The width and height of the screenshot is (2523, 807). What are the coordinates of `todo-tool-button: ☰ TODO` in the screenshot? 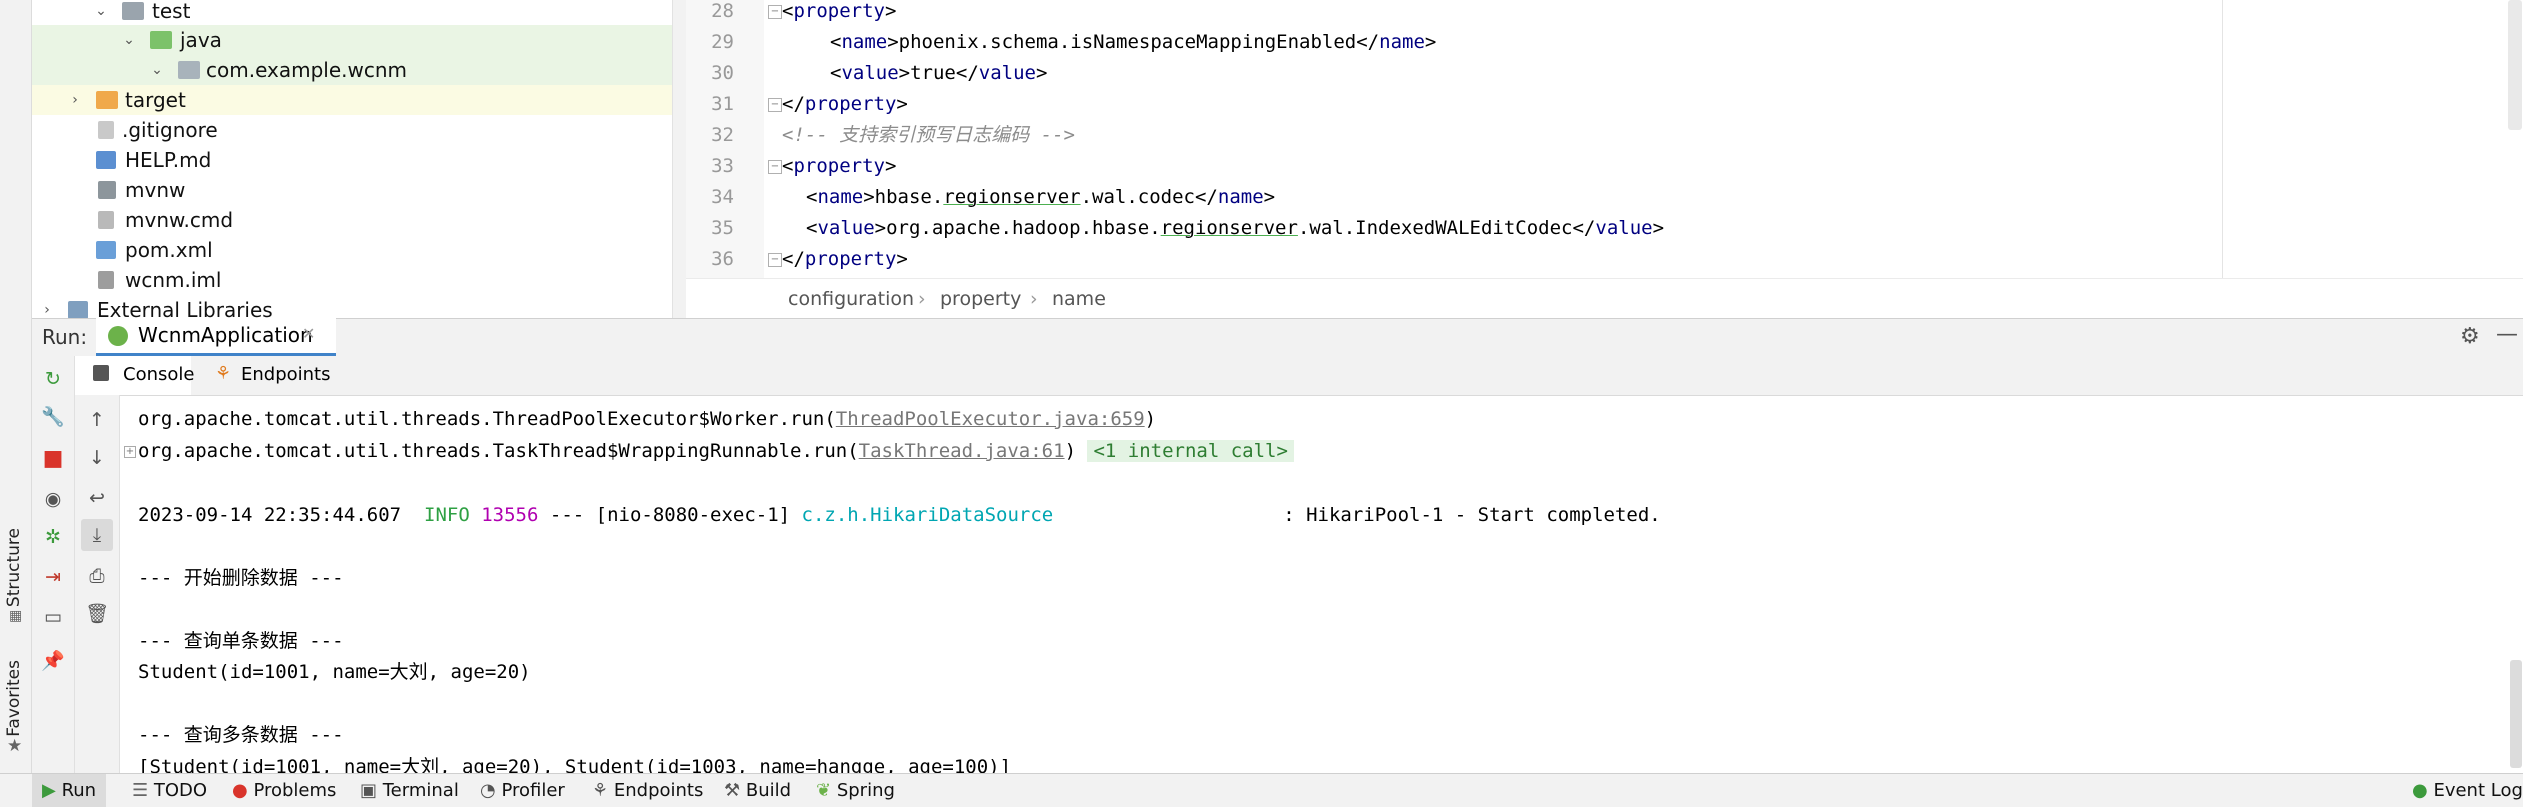 It's located at (169, 790).